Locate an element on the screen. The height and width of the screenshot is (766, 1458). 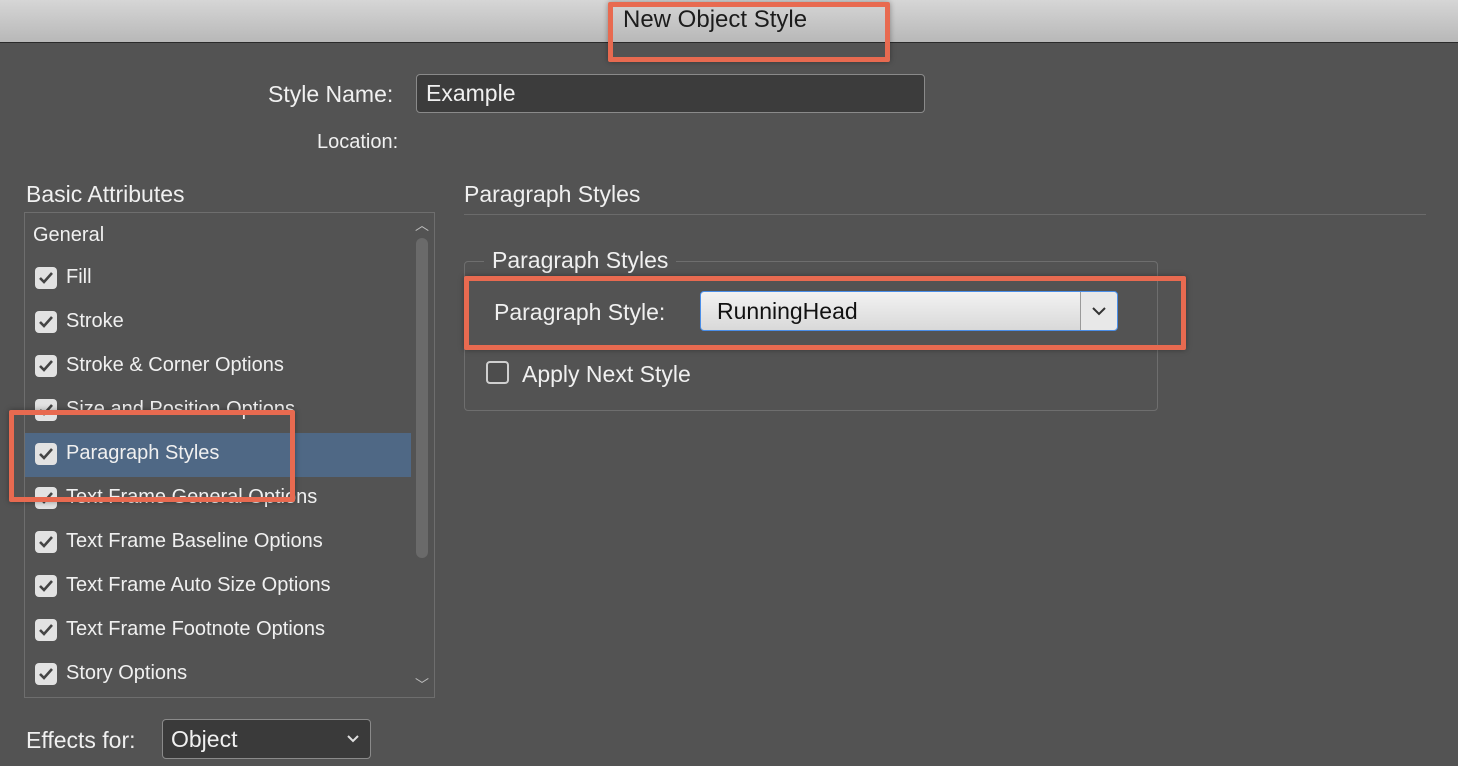
list-scrollbar: ︿ ﹀ is located at coordinates (422, 455).